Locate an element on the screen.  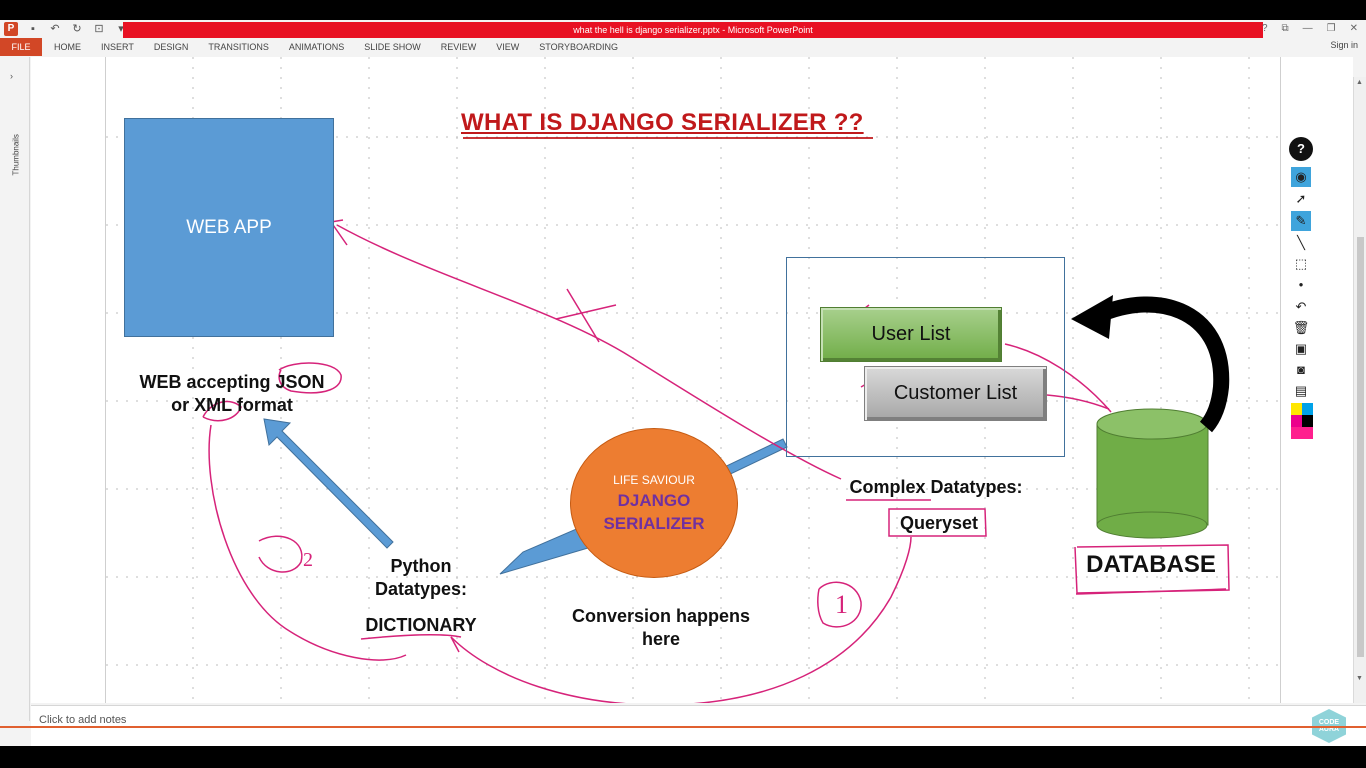
tab-animations: ANIMATIONS is located at coordinates (316, 47).